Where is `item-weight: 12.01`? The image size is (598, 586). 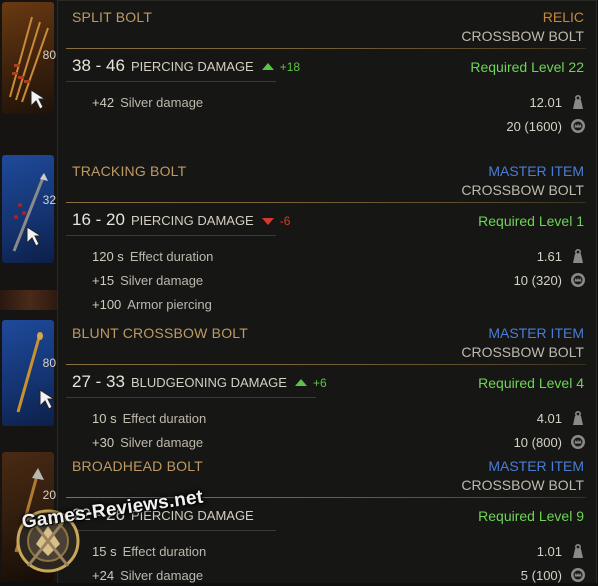 item-weight: 12.01 is located at coordinates (545, 102).